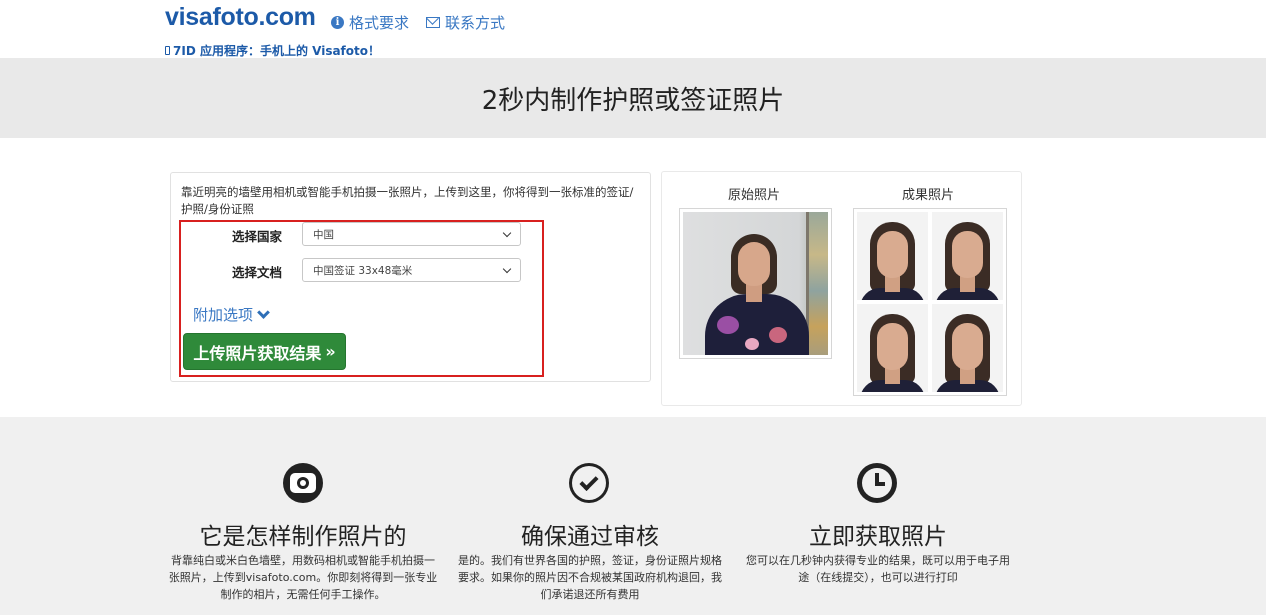  I want to click on feature-title: 它是怎样制作照片的, so click(303, 537).